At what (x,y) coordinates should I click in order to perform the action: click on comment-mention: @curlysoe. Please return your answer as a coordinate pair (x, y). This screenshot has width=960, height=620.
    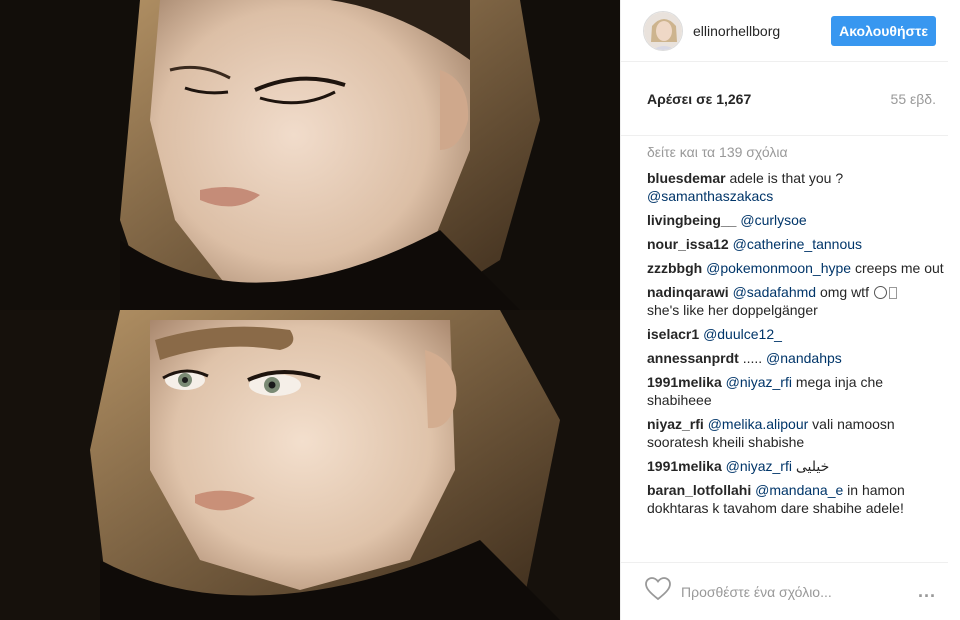
    Looking at the image, I should click on (773, 220).